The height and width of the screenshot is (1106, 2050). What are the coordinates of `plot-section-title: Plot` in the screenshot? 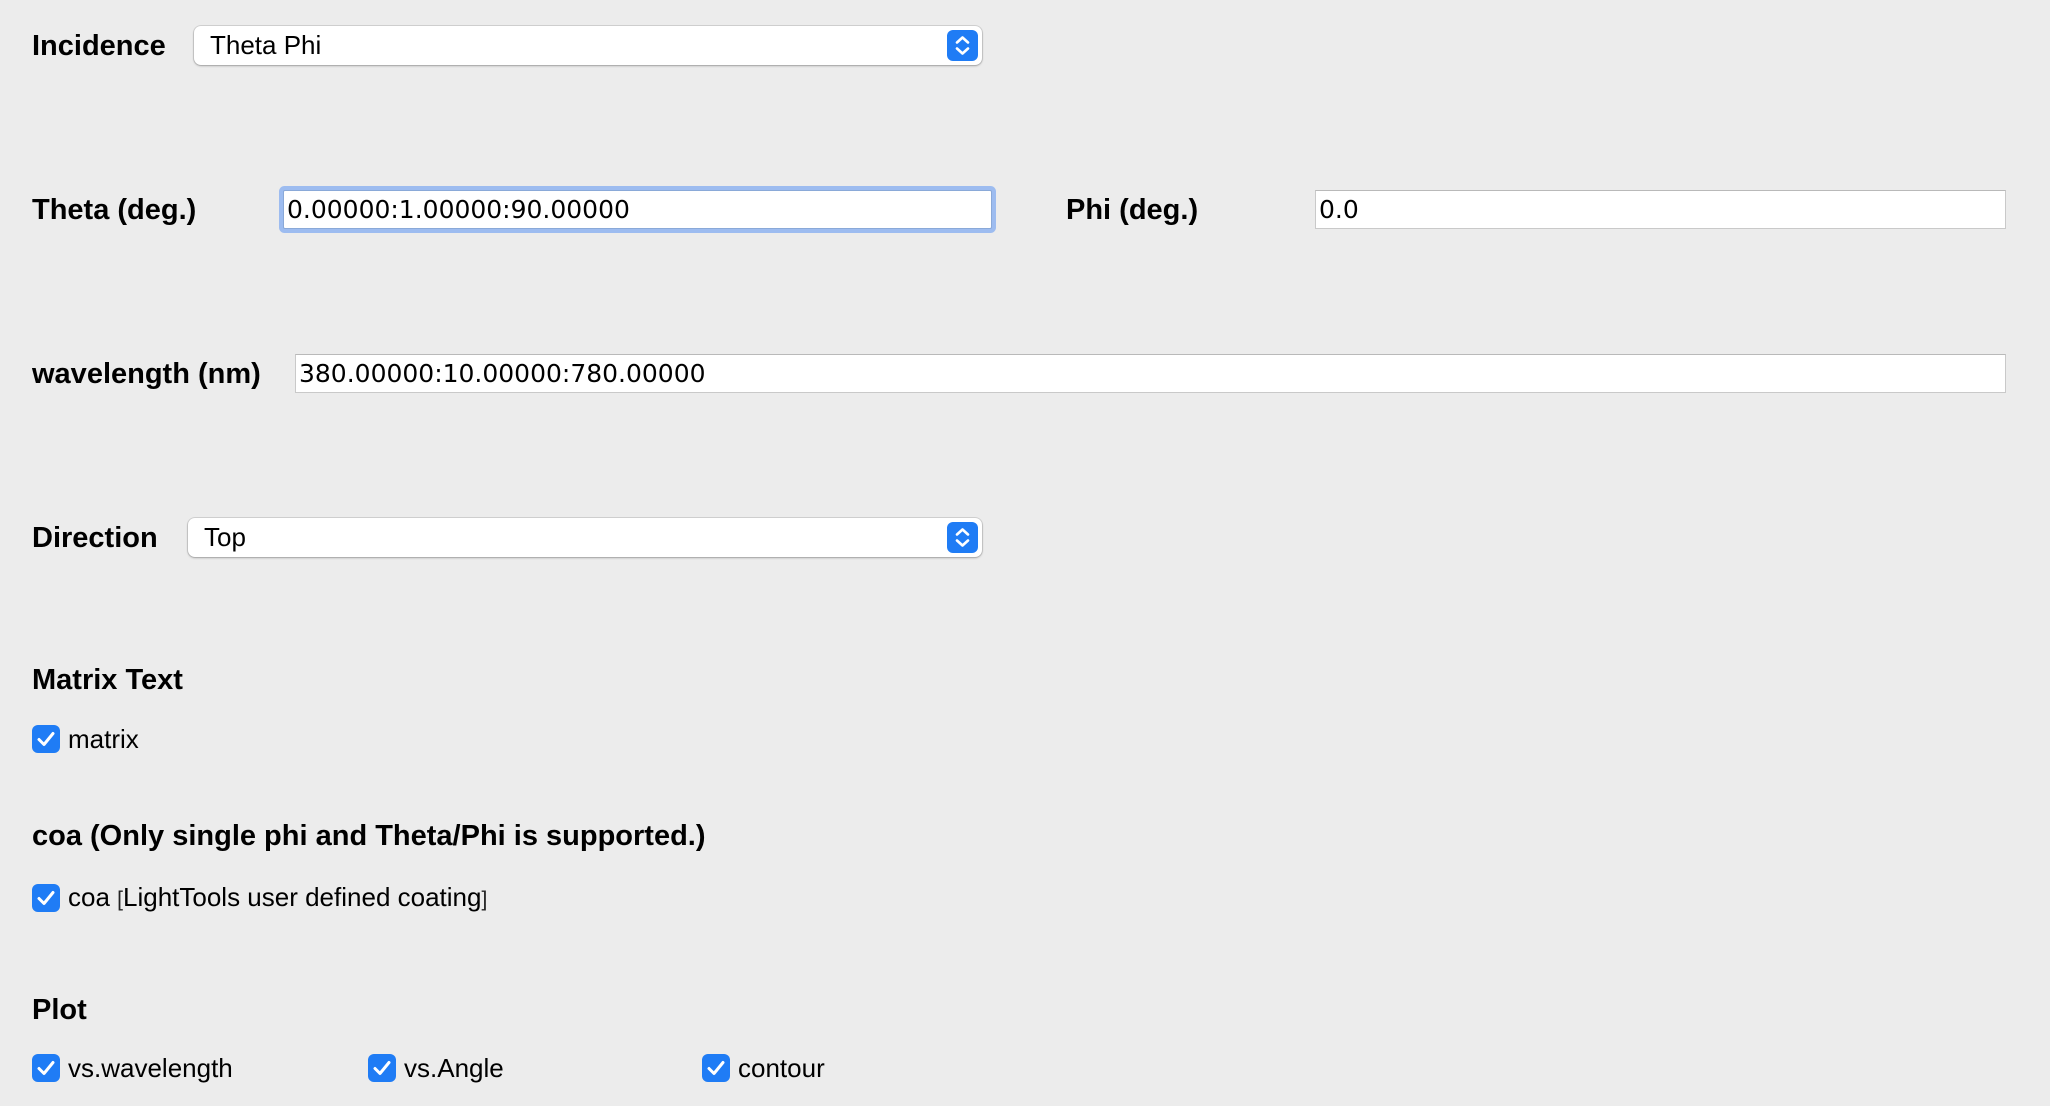 It's located at (59, 1010).